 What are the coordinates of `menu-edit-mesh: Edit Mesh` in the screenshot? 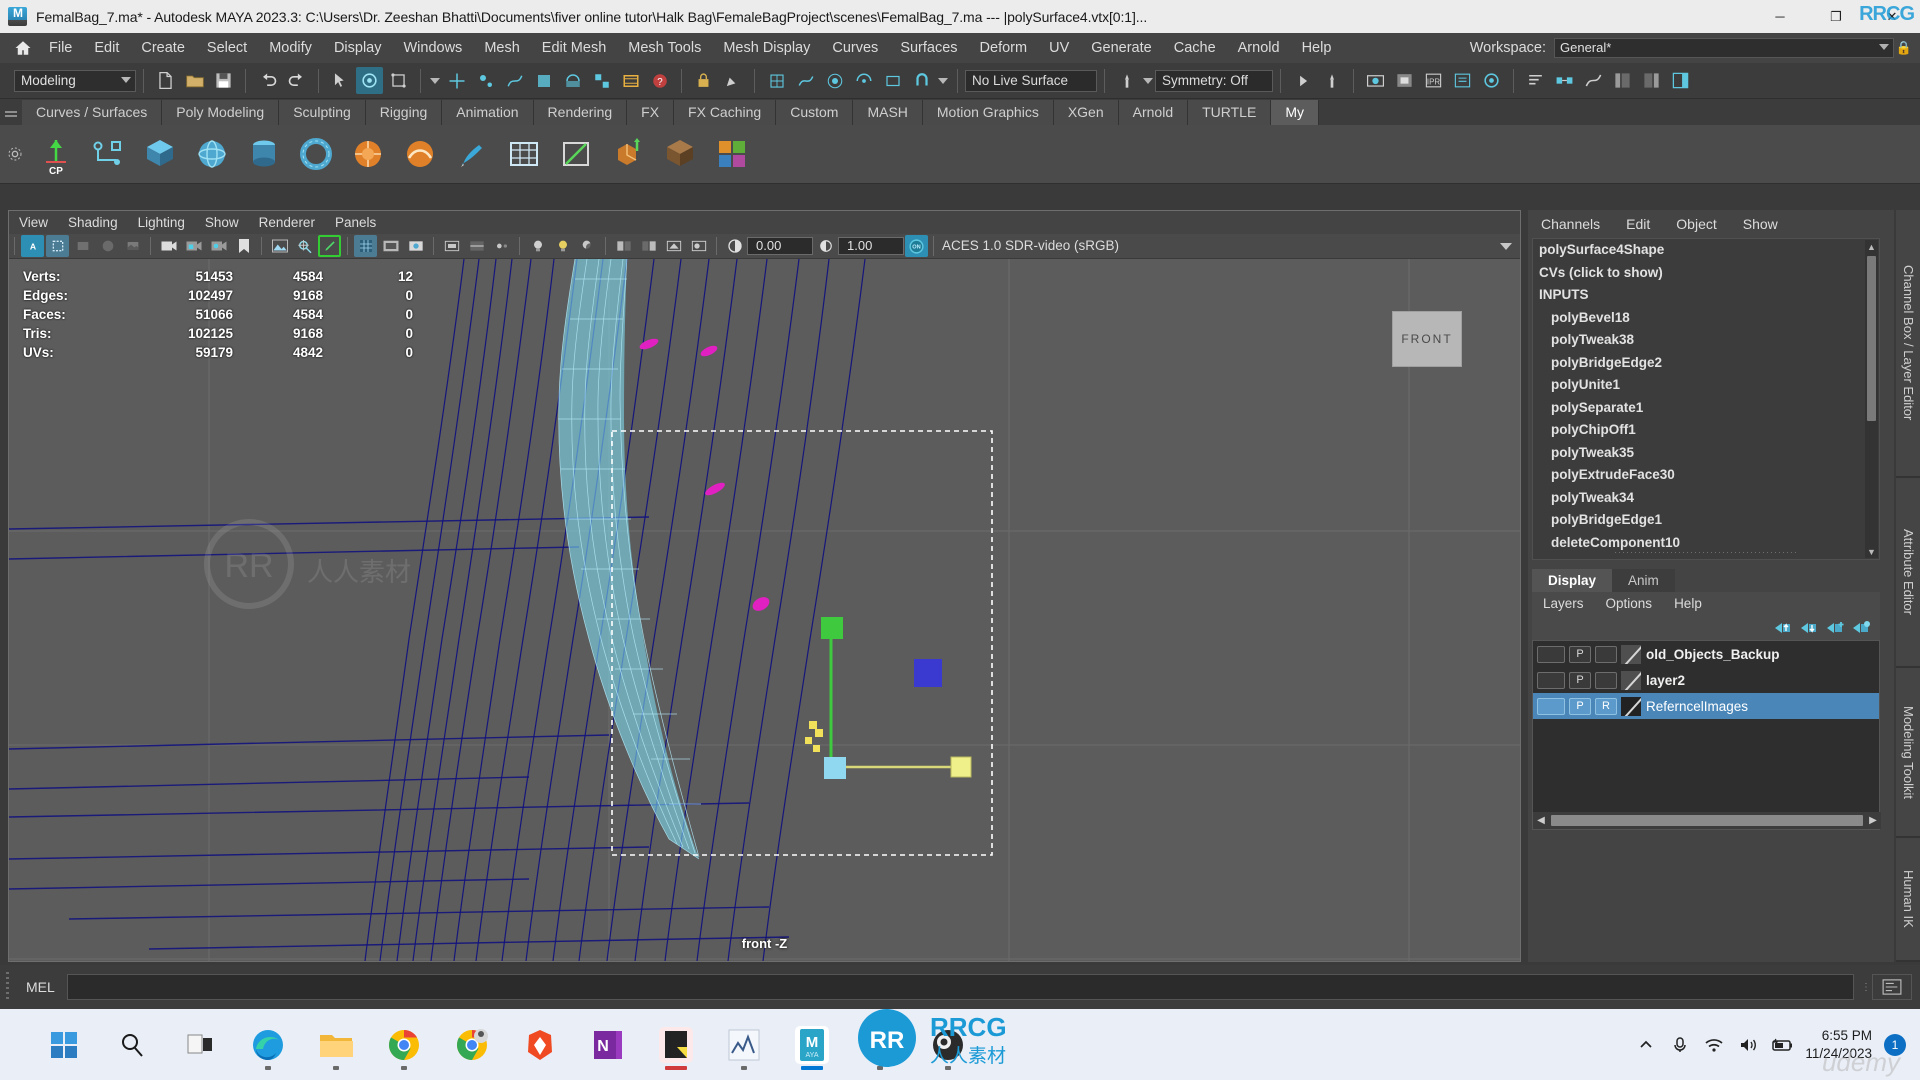 It's located at (574, 48).